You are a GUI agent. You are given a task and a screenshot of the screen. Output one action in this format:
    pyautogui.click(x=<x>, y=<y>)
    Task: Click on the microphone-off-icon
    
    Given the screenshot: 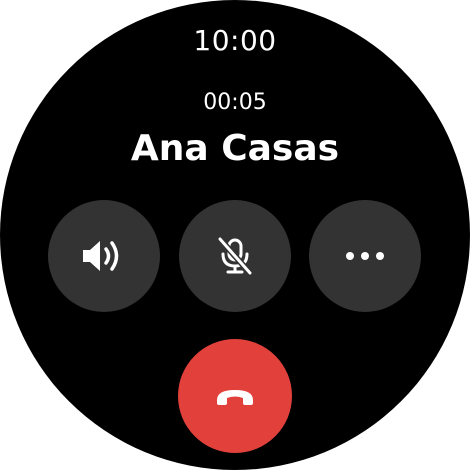 What is the action you would take?
    pyautogui.click(x=235, y=256)
    